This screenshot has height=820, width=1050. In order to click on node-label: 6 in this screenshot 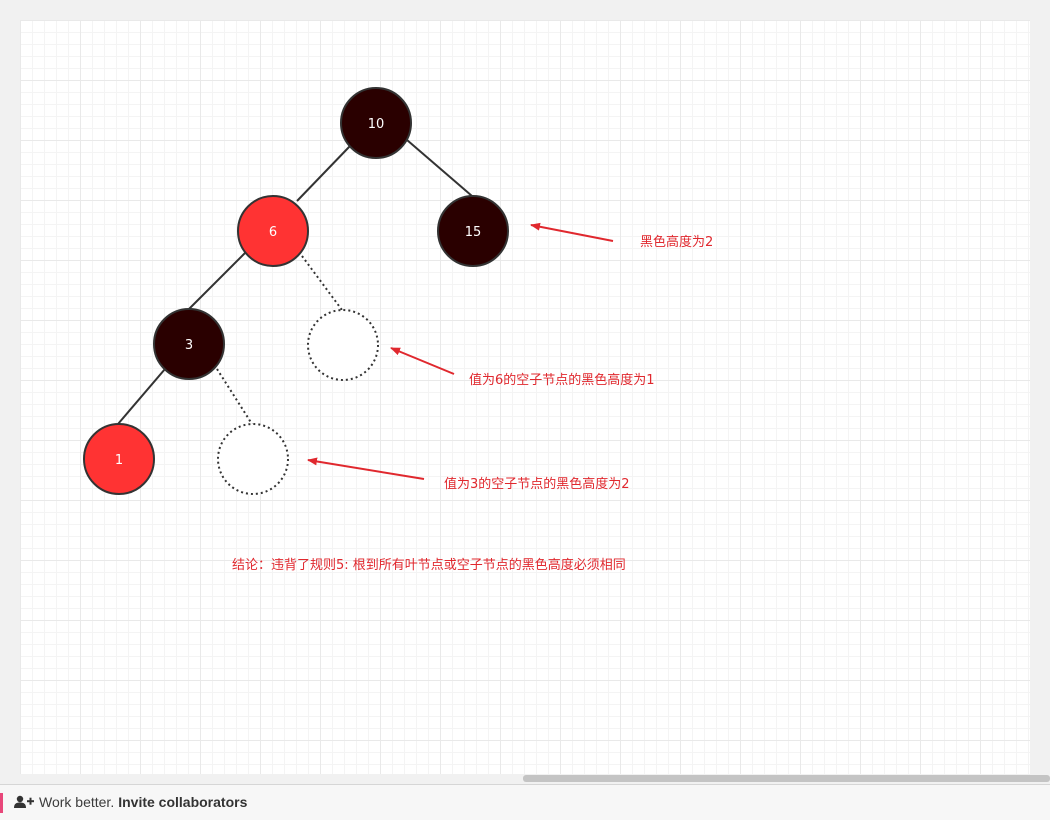, I will do `click(273, 232)`.